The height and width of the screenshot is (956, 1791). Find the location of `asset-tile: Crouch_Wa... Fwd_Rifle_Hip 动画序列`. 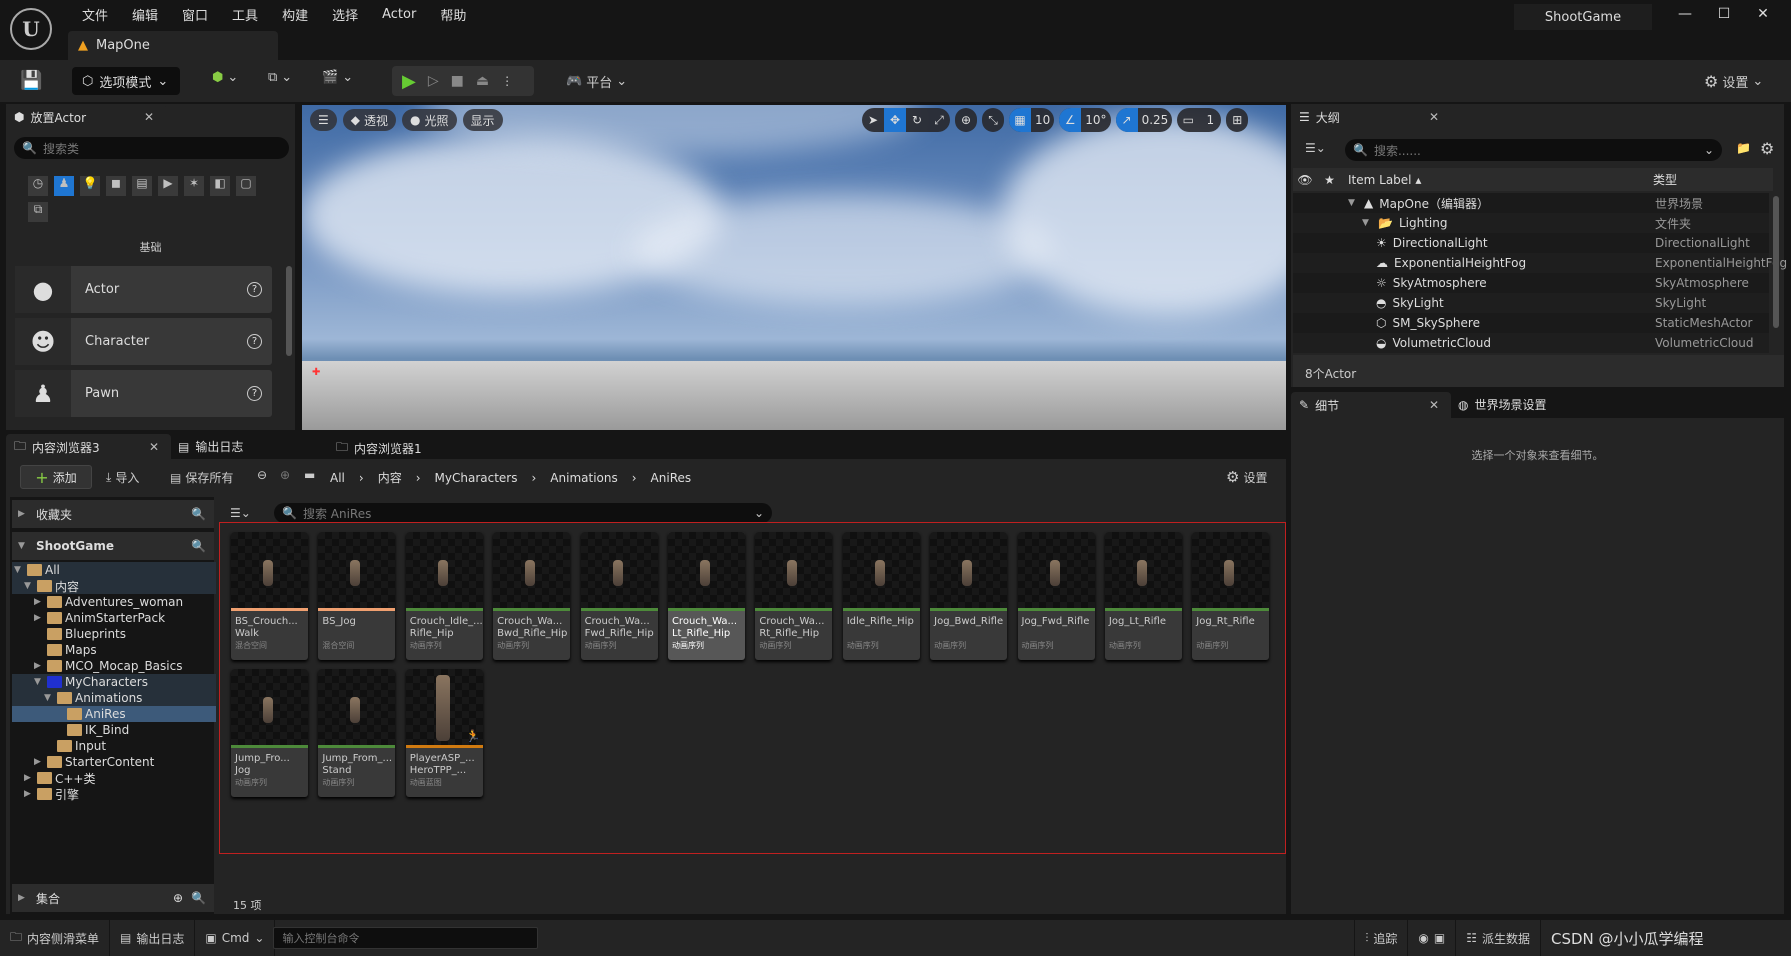

asset-tile: Crouch_Wa... Fwd_Rifle_Hip 动画序列 is located at coordinates (619, 596).